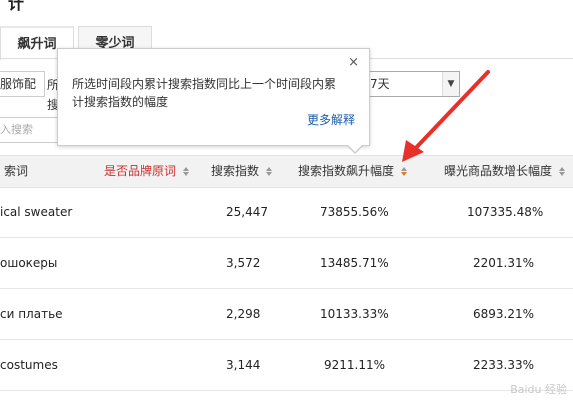 The height and width of the screenshot is (401, 573). Describe the element at coordinates (31, 314) in the screenshot. I see `cell-keyword: си платье` at that location.